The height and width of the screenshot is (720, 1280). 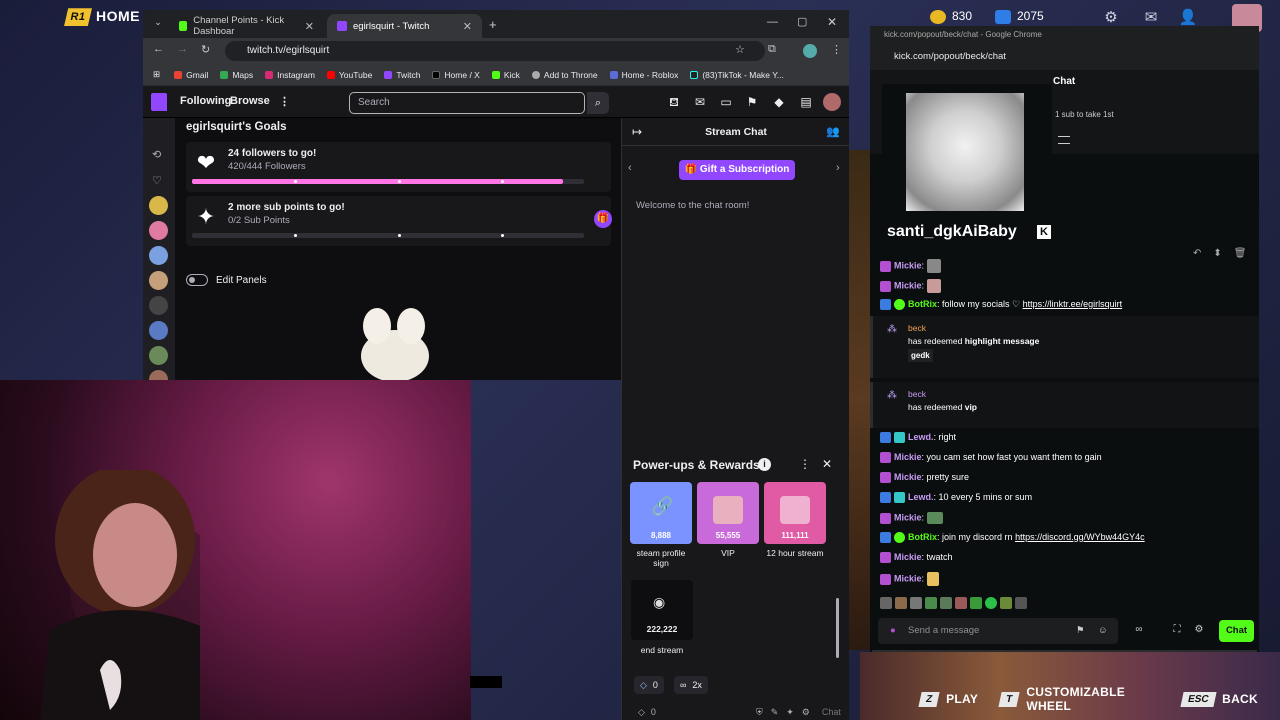 What do you see at coordinates (205, 101) in the screenshot?
I see `following-link: Following` at bounding box center [205, 101].